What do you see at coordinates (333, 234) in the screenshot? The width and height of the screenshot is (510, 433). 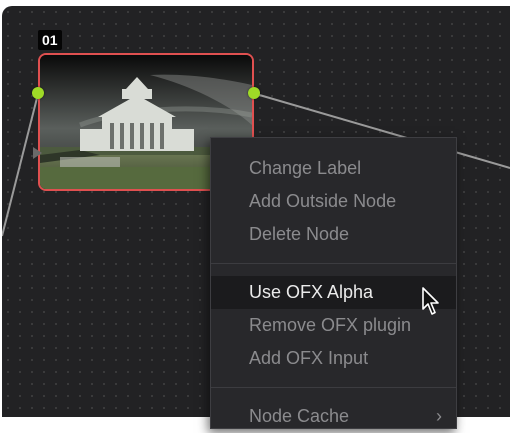 I see `menu-item-delete-node: Delete Node` at bounding box center [333, 234].